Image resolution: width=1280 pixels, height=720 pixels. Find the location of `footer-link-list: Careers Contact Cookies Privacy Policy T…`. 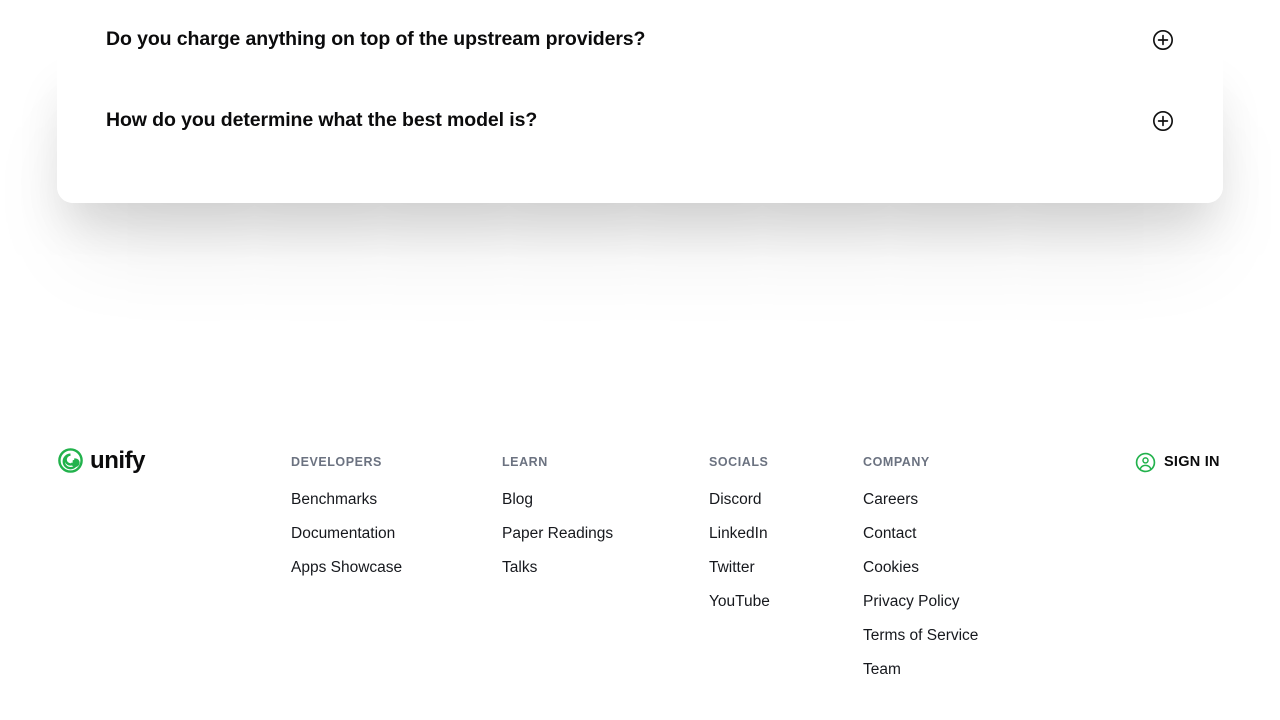

footer-link-list: Careers Contact Cookies Privacy Policy T… is located at coordinates (920, 585).